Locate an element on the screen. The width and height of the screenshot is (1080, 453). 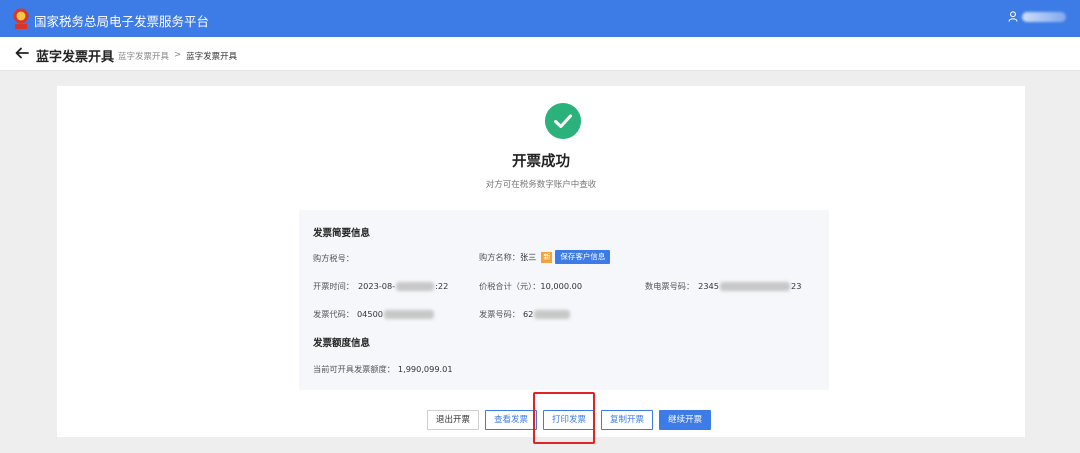
invoice-summary-title: 发票简要信息 is located at coordinates (342, 233).